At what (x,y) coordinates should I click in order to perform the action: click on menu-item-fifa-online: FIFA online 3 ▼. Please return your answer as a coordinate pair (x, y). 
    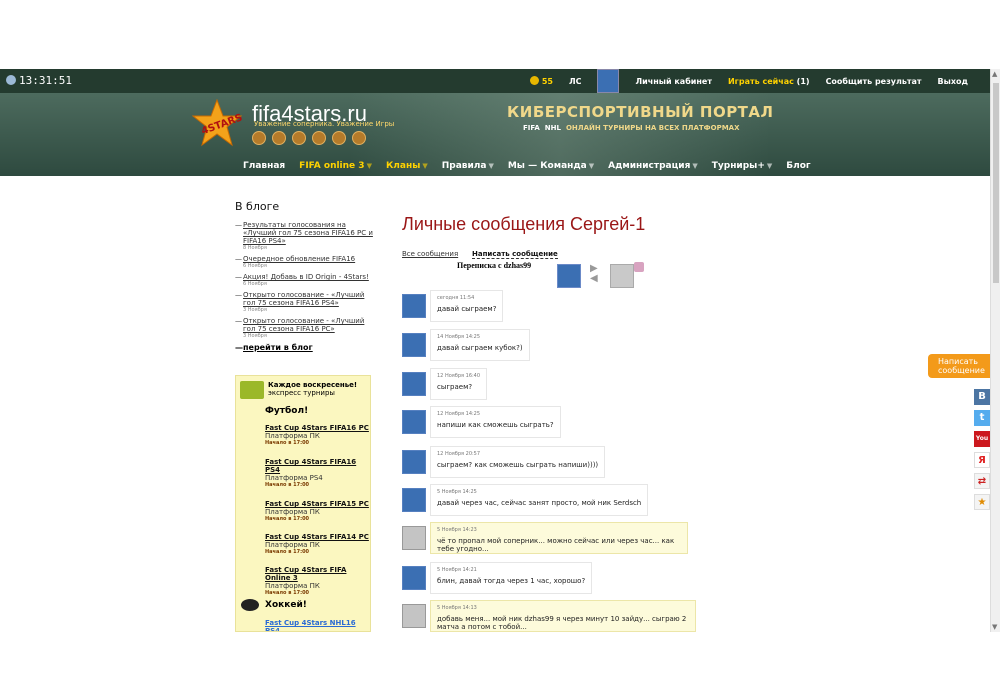
    Looking at the image, I should click on (335, 166).